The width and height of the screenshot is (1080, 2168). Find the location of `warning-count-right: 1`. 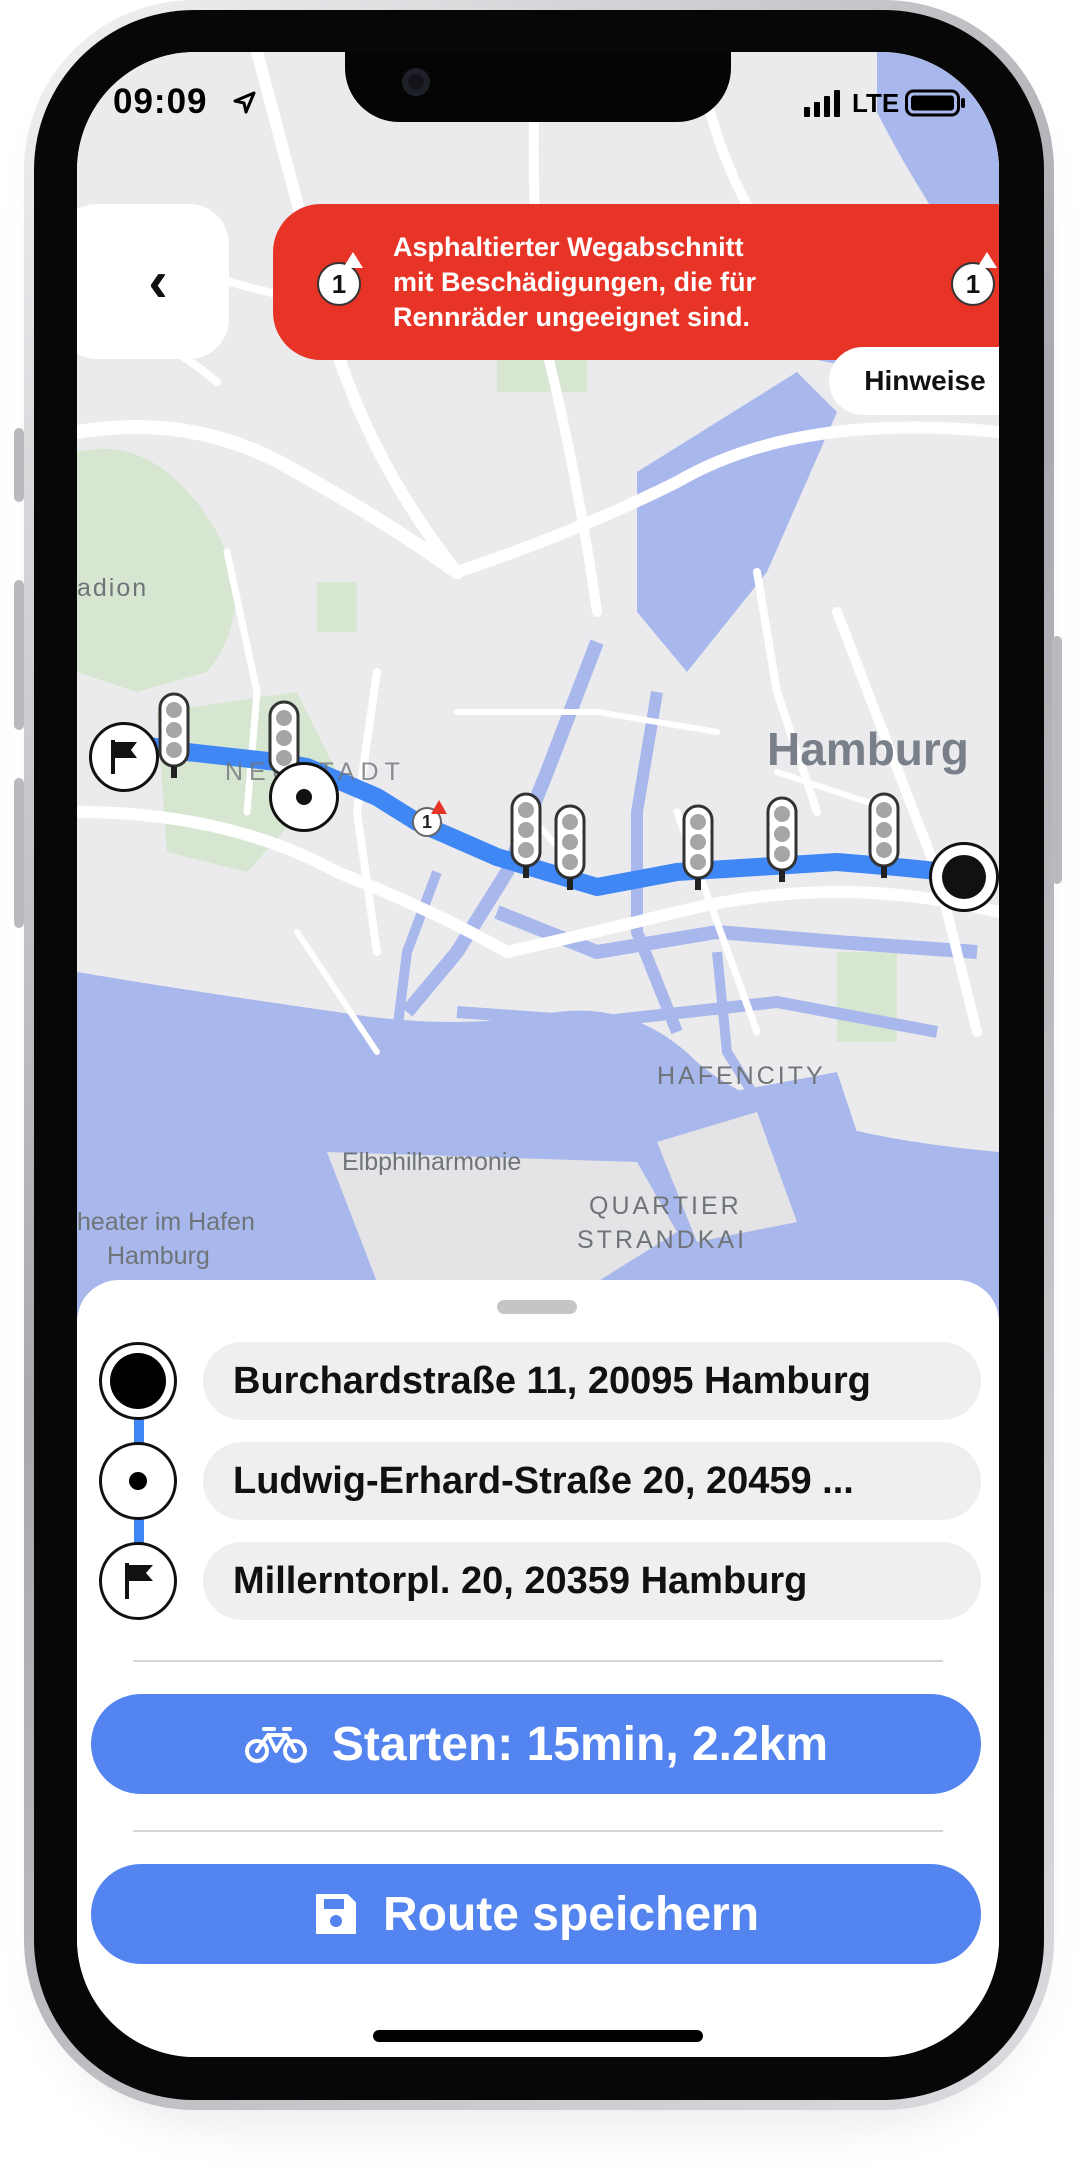

warning-count-right: 1 is located at coordinates (973, 283).